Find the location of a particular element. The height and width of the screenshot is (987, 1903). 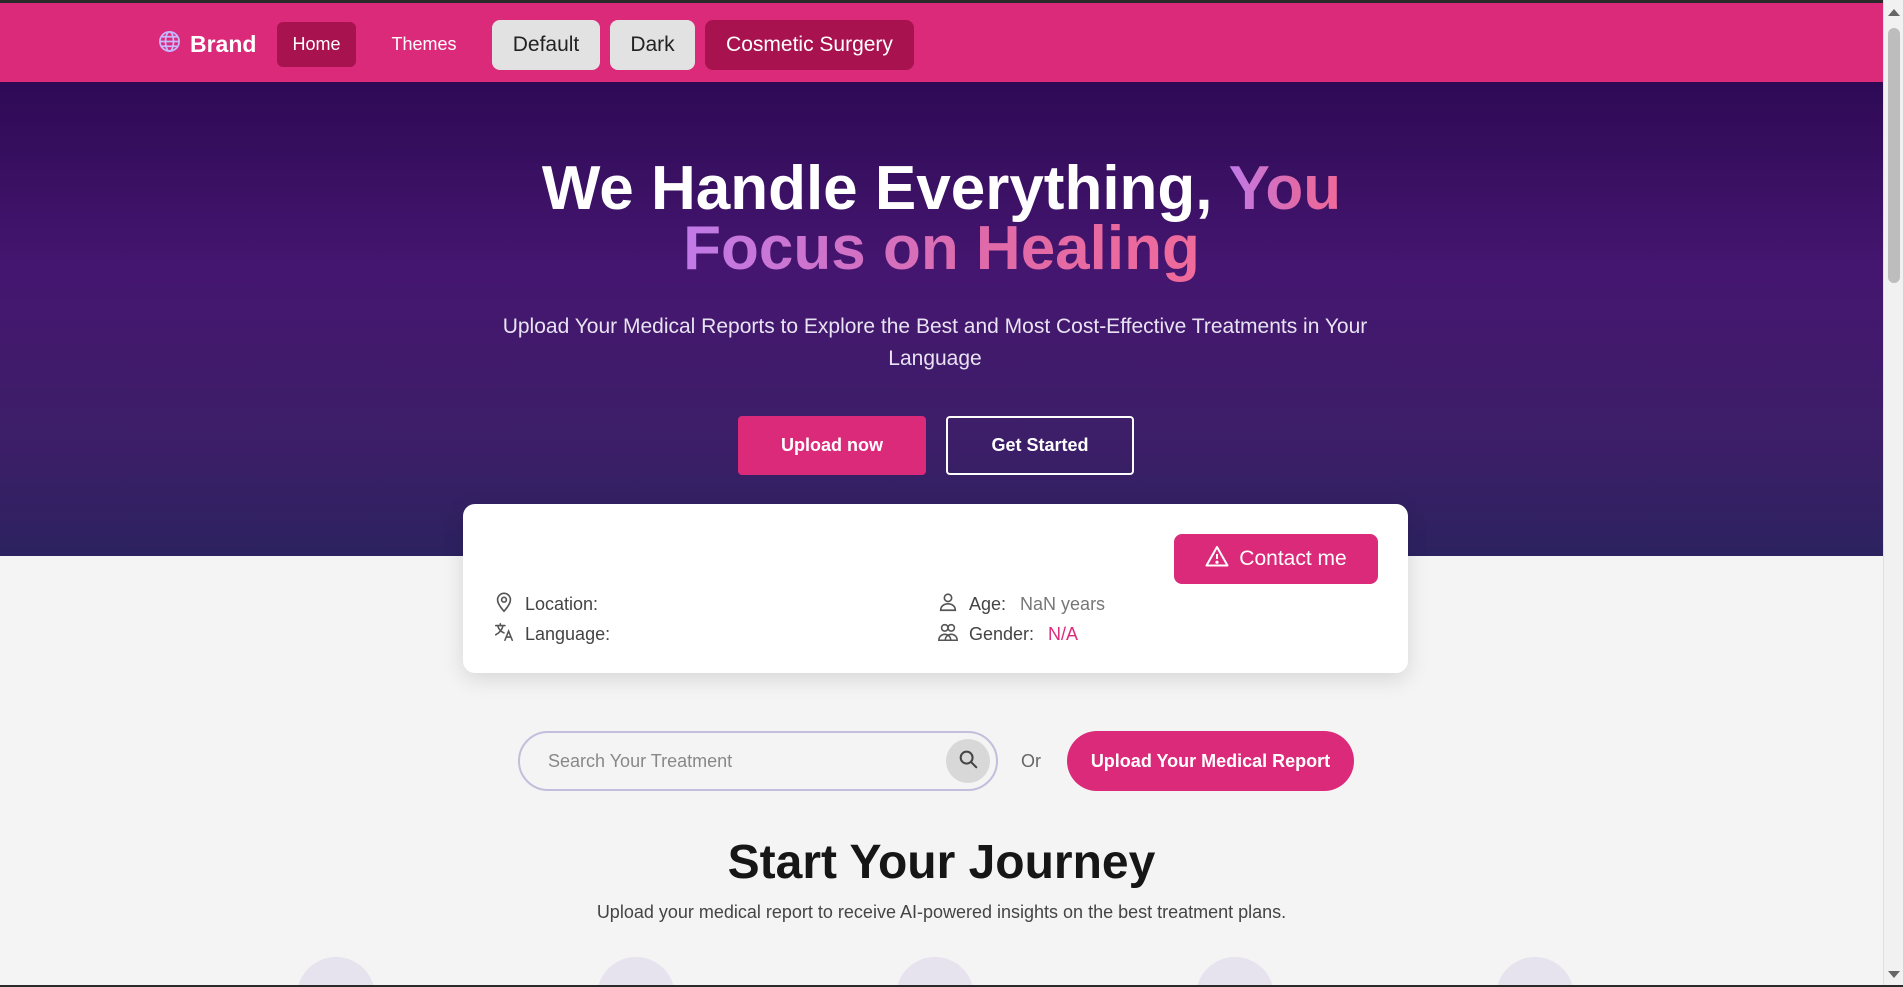

location-label: Location: is located at coordinates (562, 604).